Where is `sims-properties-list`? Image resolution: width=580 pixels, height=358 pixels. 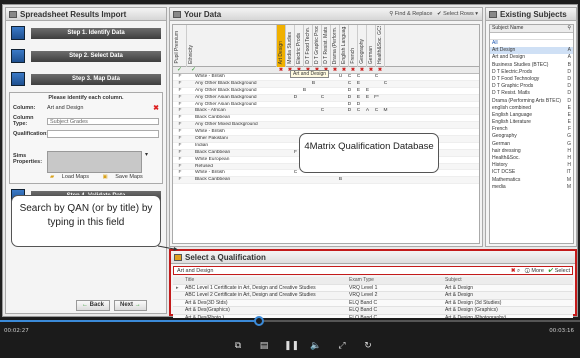 sims-properties-list is located at coordinates (94, 162).